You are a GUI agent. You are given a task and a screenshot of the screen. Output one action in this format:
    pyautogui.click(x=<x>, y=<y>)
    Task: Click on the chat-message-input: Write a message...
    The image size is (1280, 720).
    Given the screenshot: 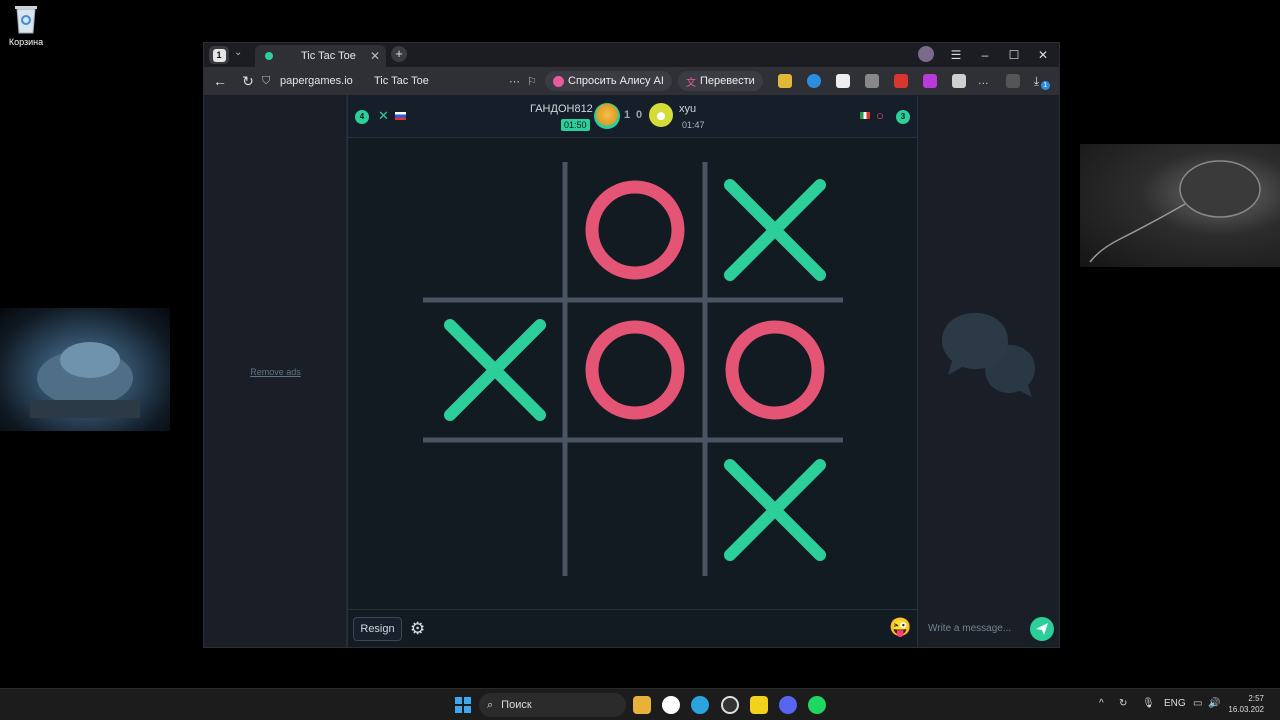 What is the action you would take?
    pyautogui.click(x=975, y=629)
    